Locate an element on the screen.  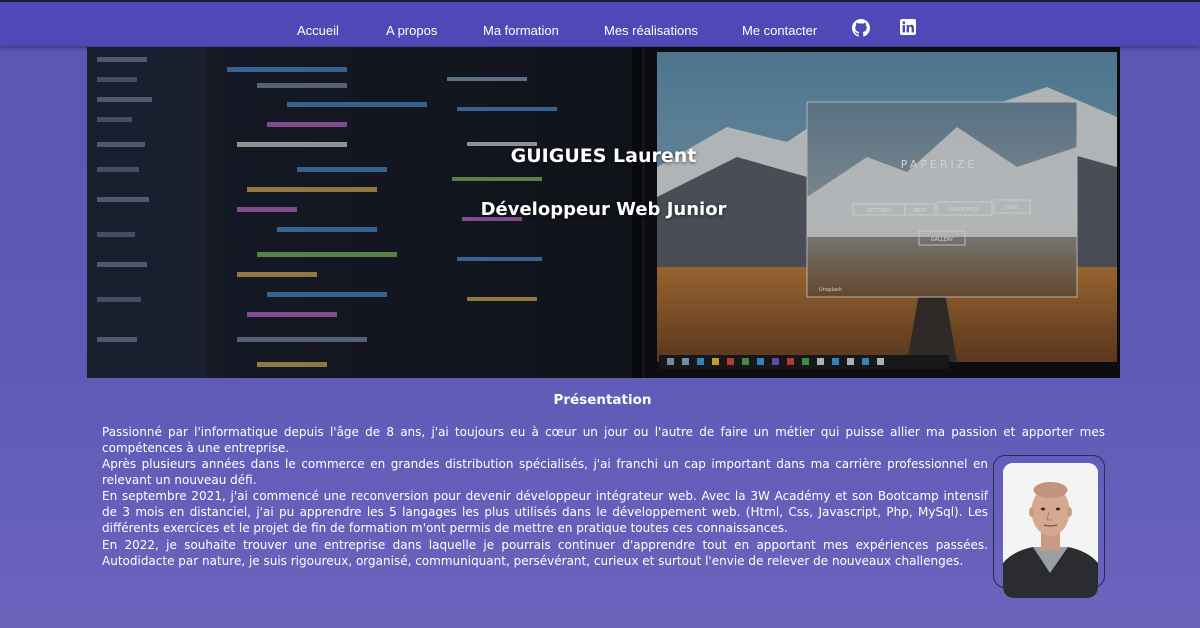
nav-link-mes-realisations: Mes réalisations is located at coordinates (651, 24).